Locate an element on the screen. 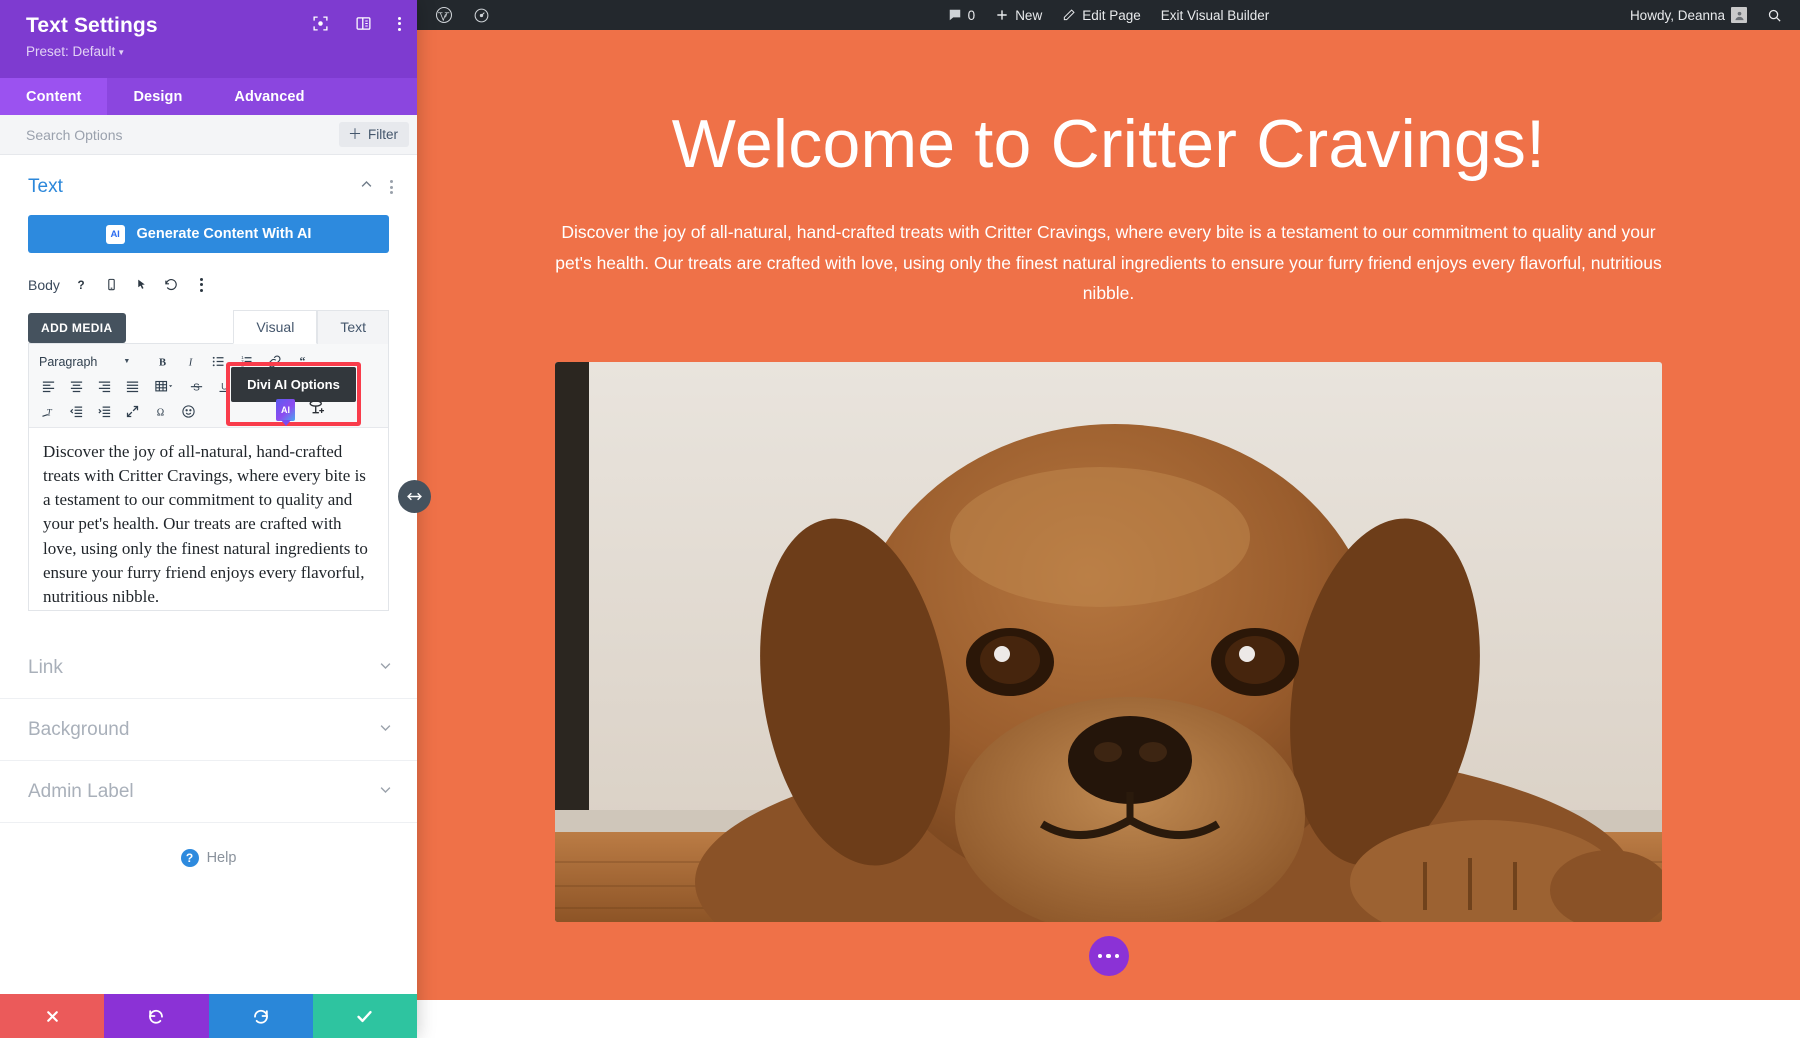 The height and width of the screenshot is (1038, 1800). divi-ai-options-tooltip: Divi AI Options is located at coordinates (293, 384).